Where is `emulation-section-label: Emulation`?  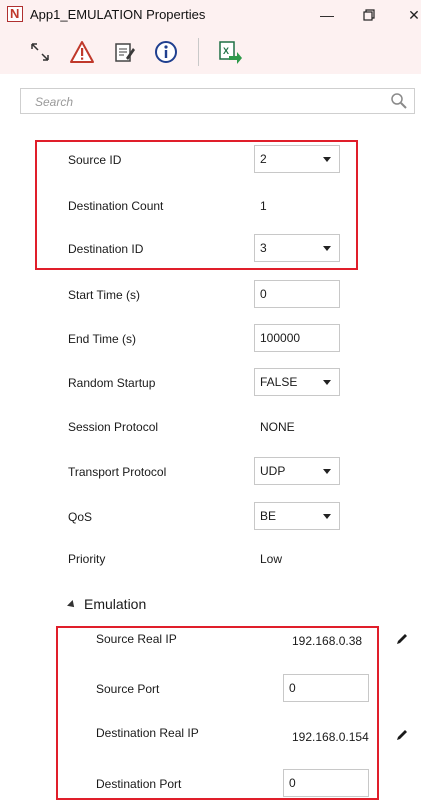
emulation-section-label: Emulation is located at coordinates (115, 604).